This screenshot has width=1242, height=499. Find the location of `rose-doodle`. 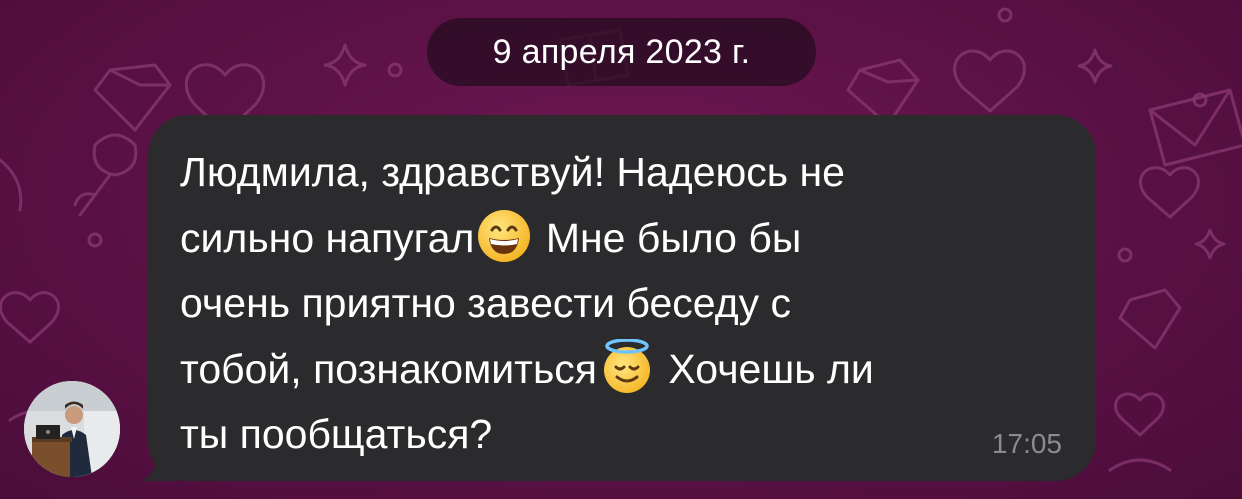

rose-doodle is located at coordinates (105, 175).